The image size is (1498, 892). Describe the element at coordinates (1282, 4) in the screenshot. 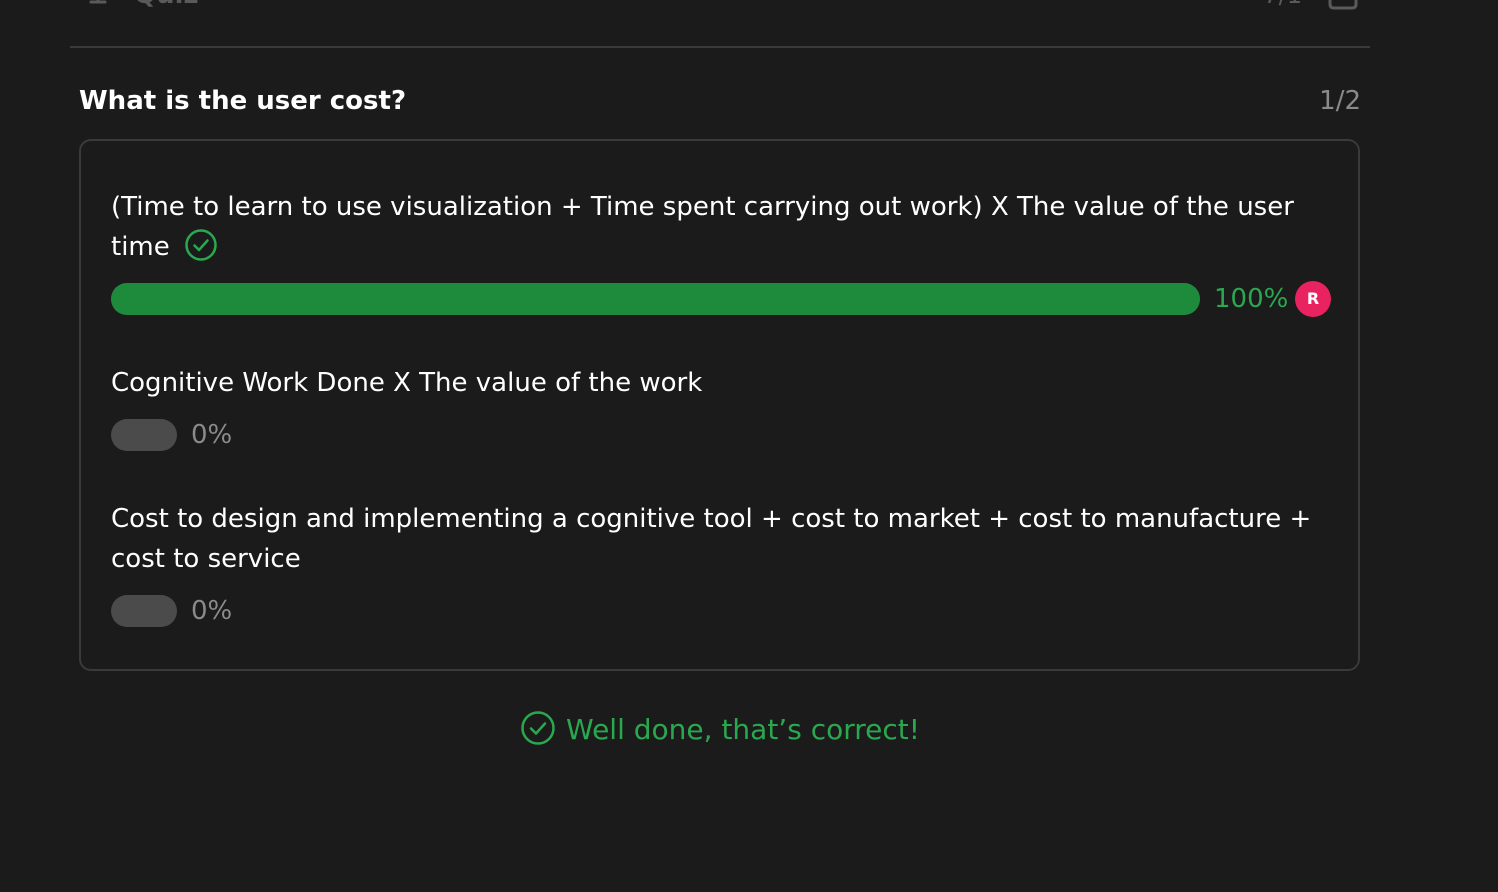

I see `quiz-header-count: 7/1` at that location.